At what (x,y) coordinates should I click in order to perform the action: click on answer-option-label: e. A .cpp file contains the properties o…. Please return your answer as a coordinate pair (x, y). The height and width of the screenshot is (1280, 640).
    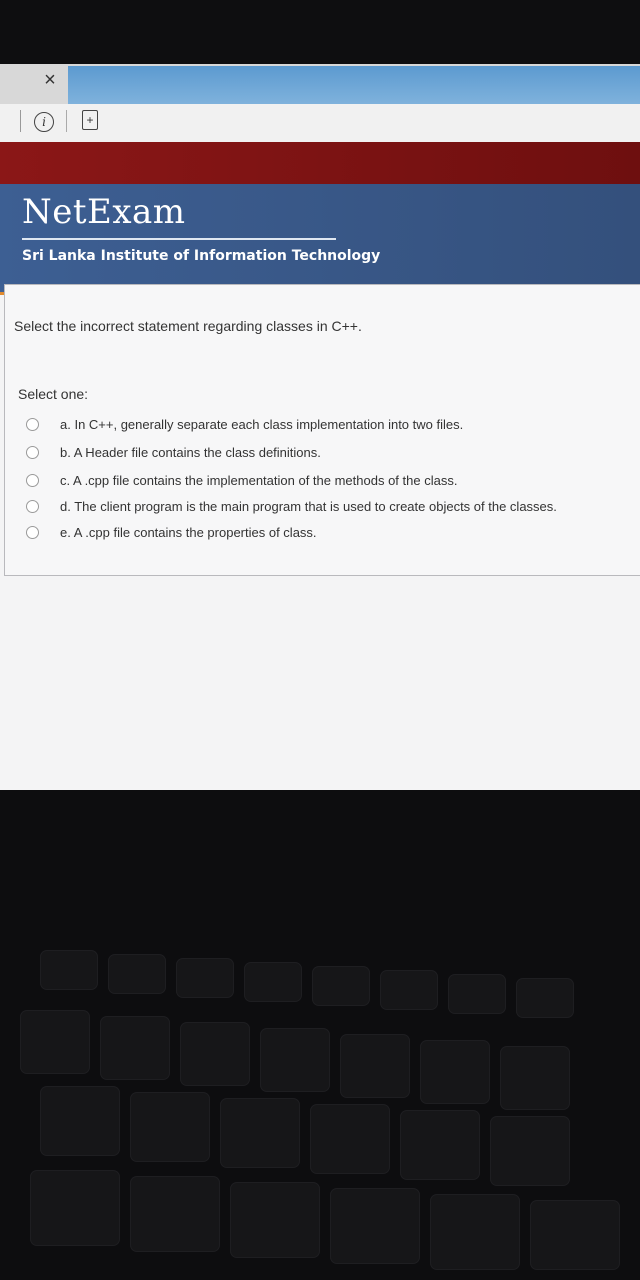
    Looking at the image, I should click on (188, 532).